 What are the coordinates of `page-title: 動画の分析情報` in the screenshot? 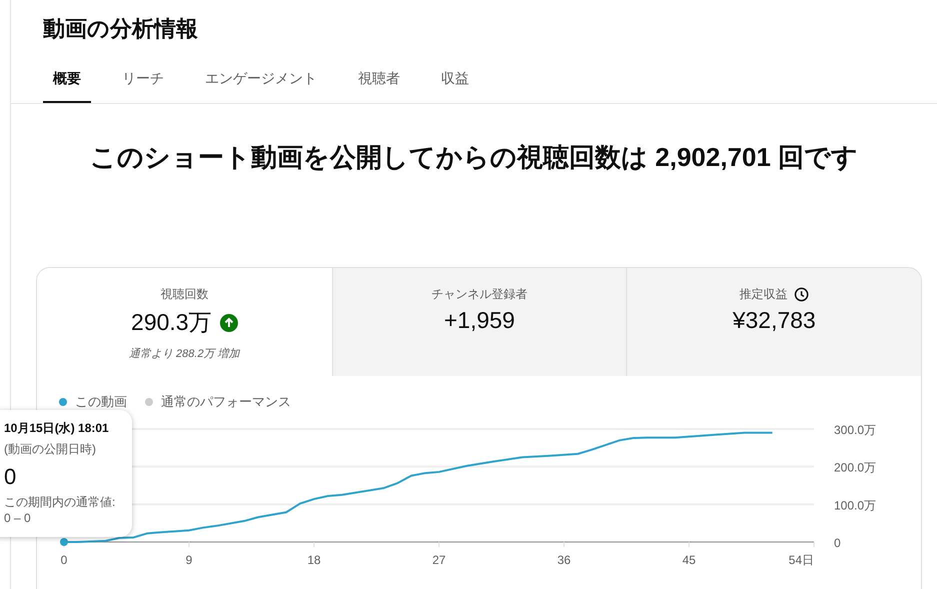 It's located at (120, 29).